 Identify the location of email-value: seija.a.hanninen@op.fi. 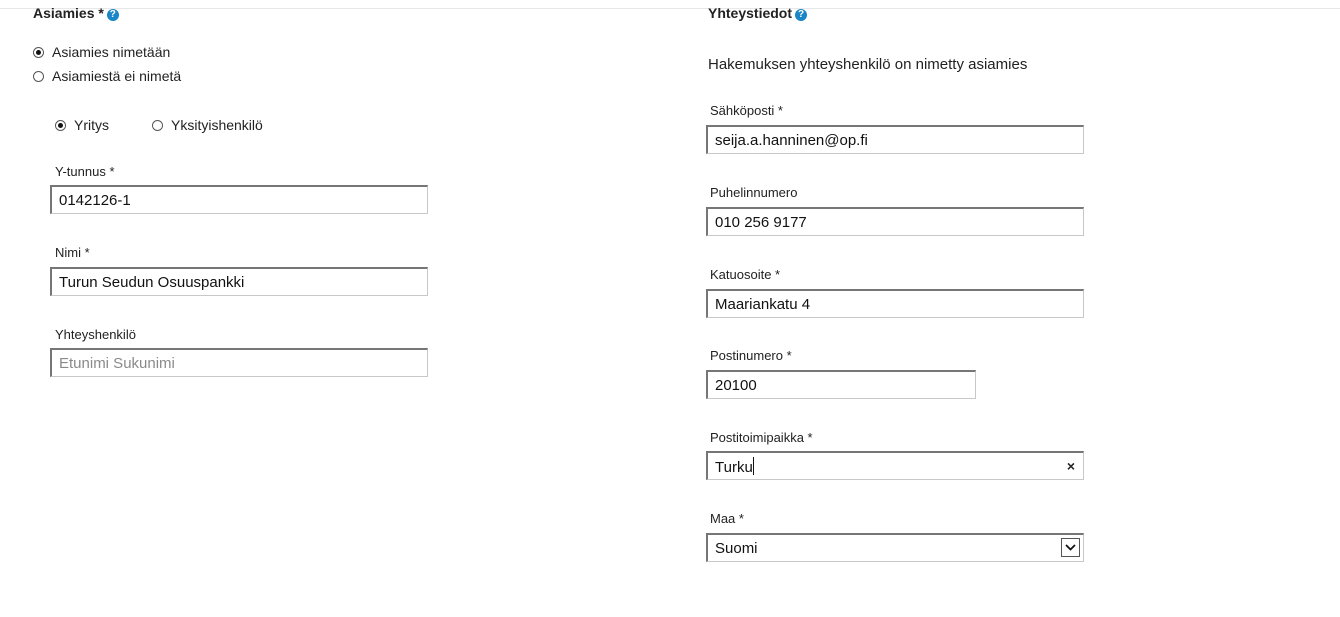
(791, 140).